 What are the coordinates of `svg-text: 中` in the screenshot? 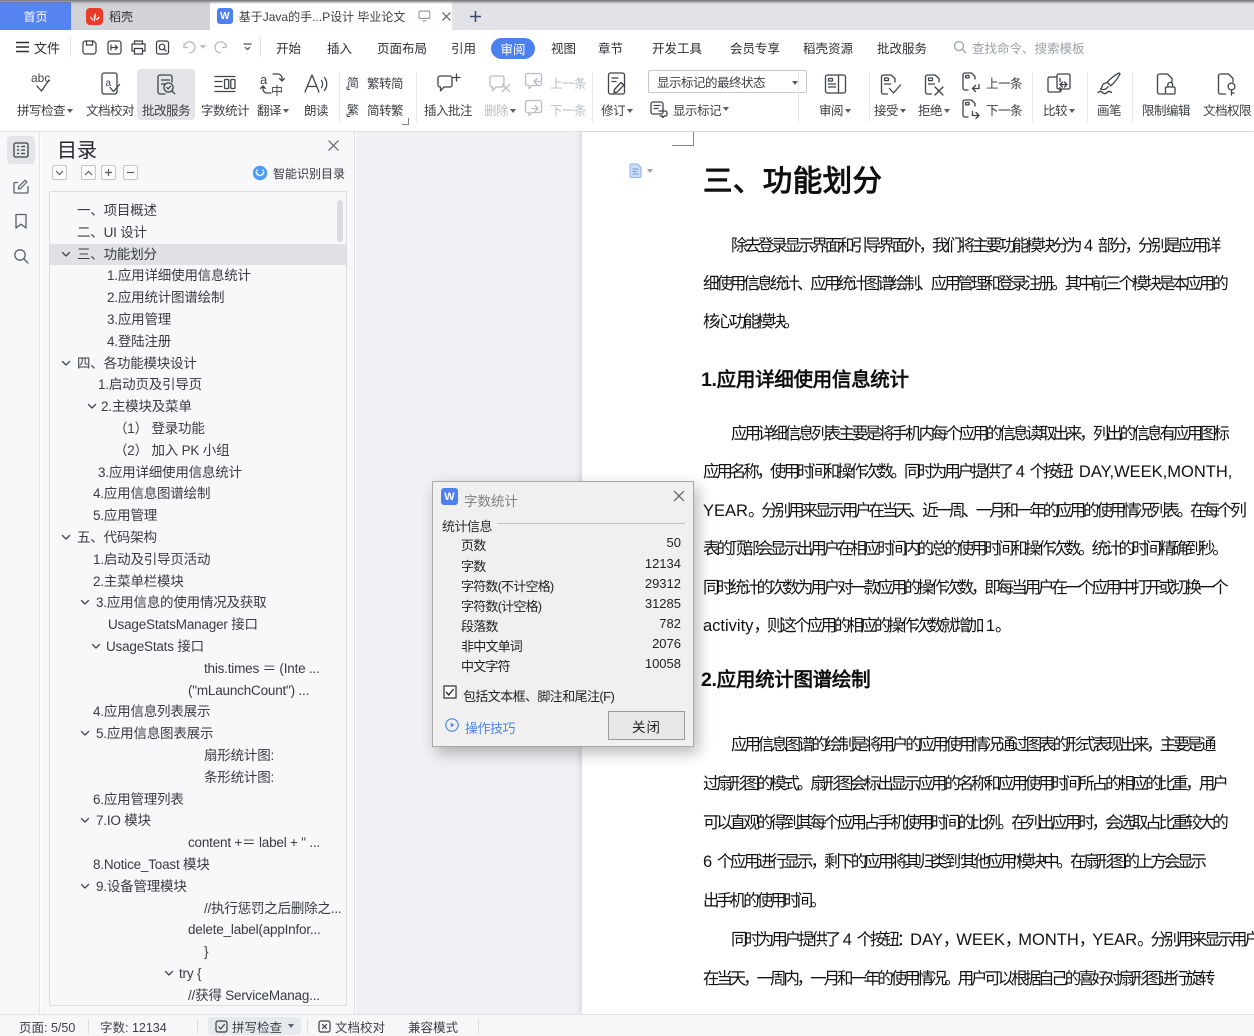 It's located at (277, 90).